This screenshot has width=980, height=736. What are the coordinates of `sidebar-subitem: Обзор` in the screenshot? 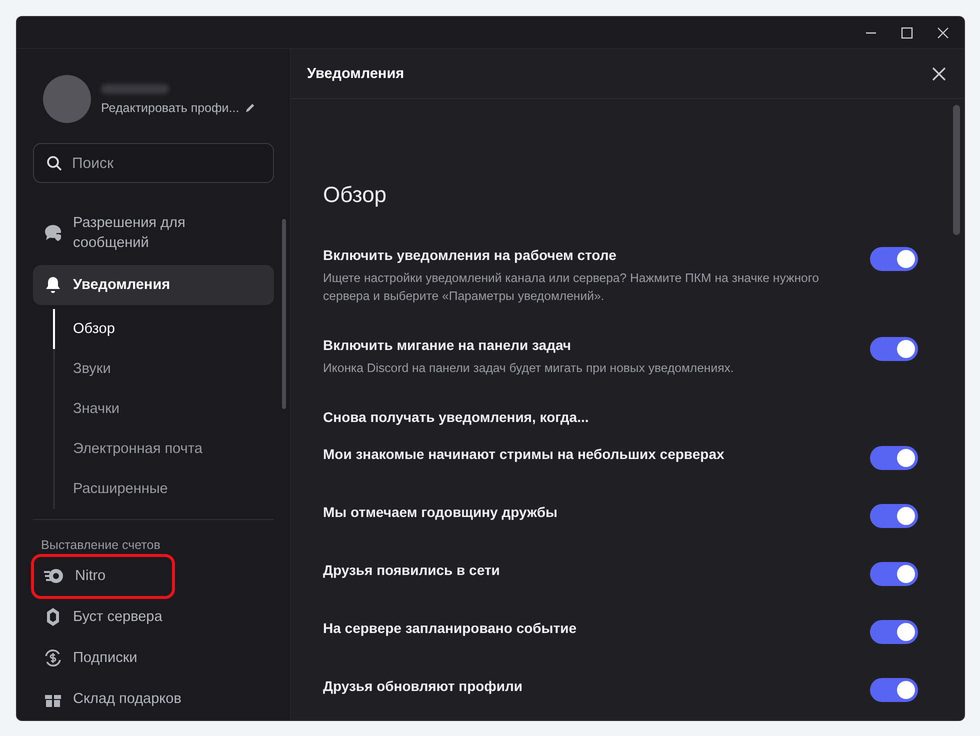 It's located at (163, 329).